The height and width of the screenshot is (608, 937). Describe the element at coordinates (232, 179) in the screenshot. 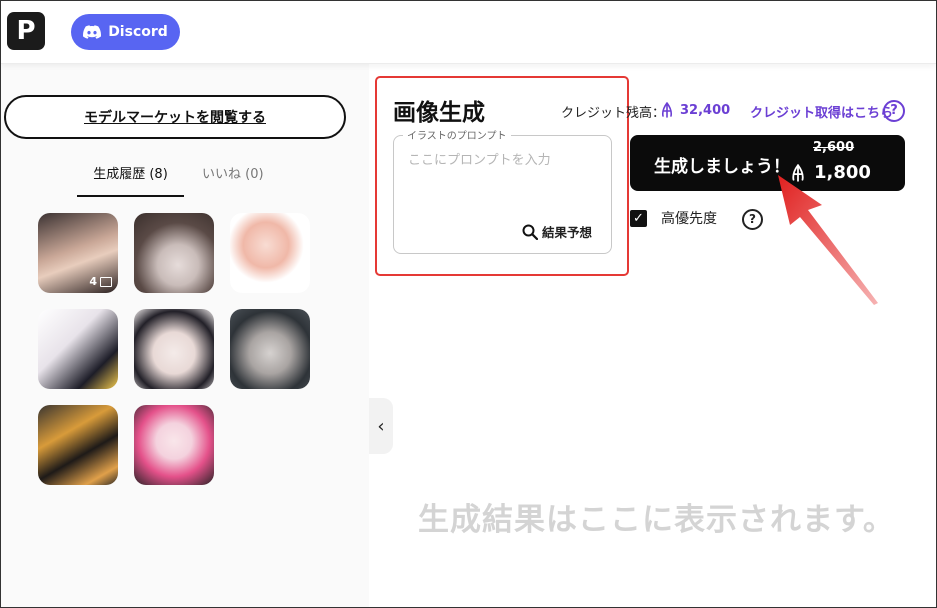

I see `tab-likes: いいね (0)` at that location.